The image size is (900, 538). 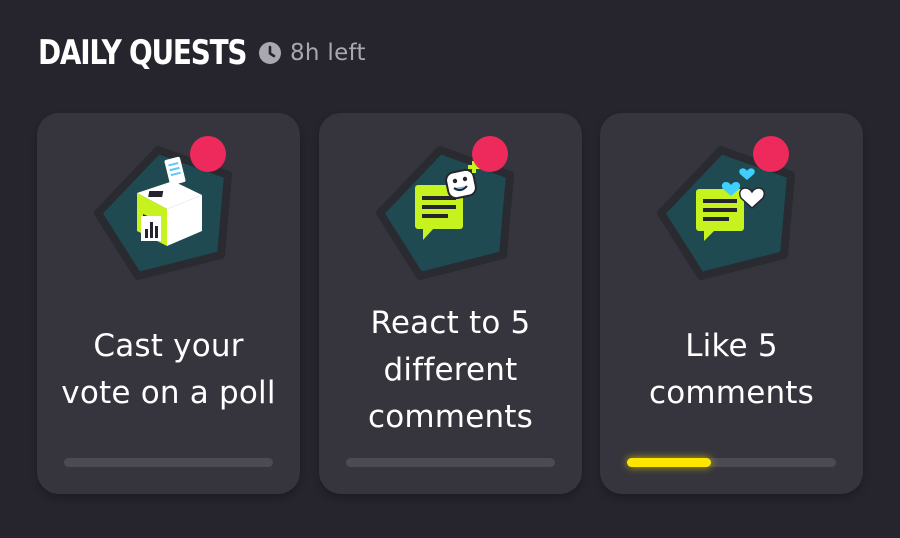 I want to click on progress-fill, so click(x=669, y=462).